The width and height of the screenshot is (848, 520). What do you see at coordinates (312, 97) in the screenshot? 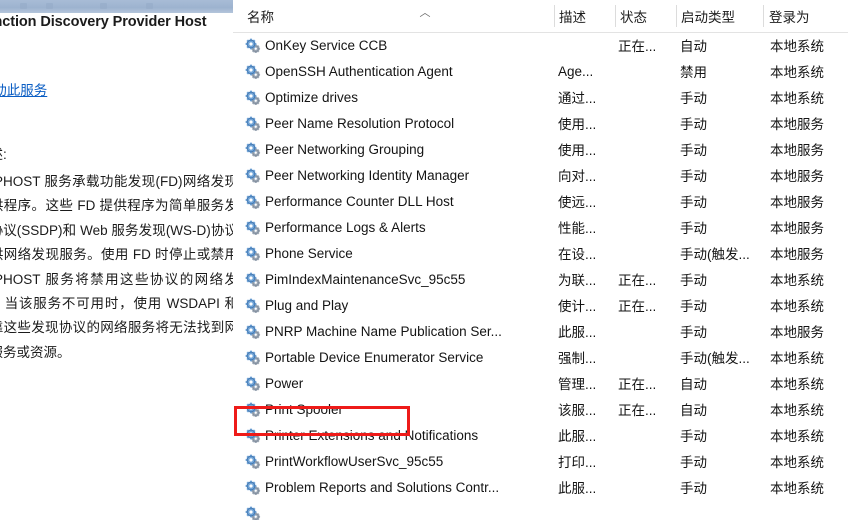
I see `cell-service-name: Optimize drives` at bounding box center [312, 97].